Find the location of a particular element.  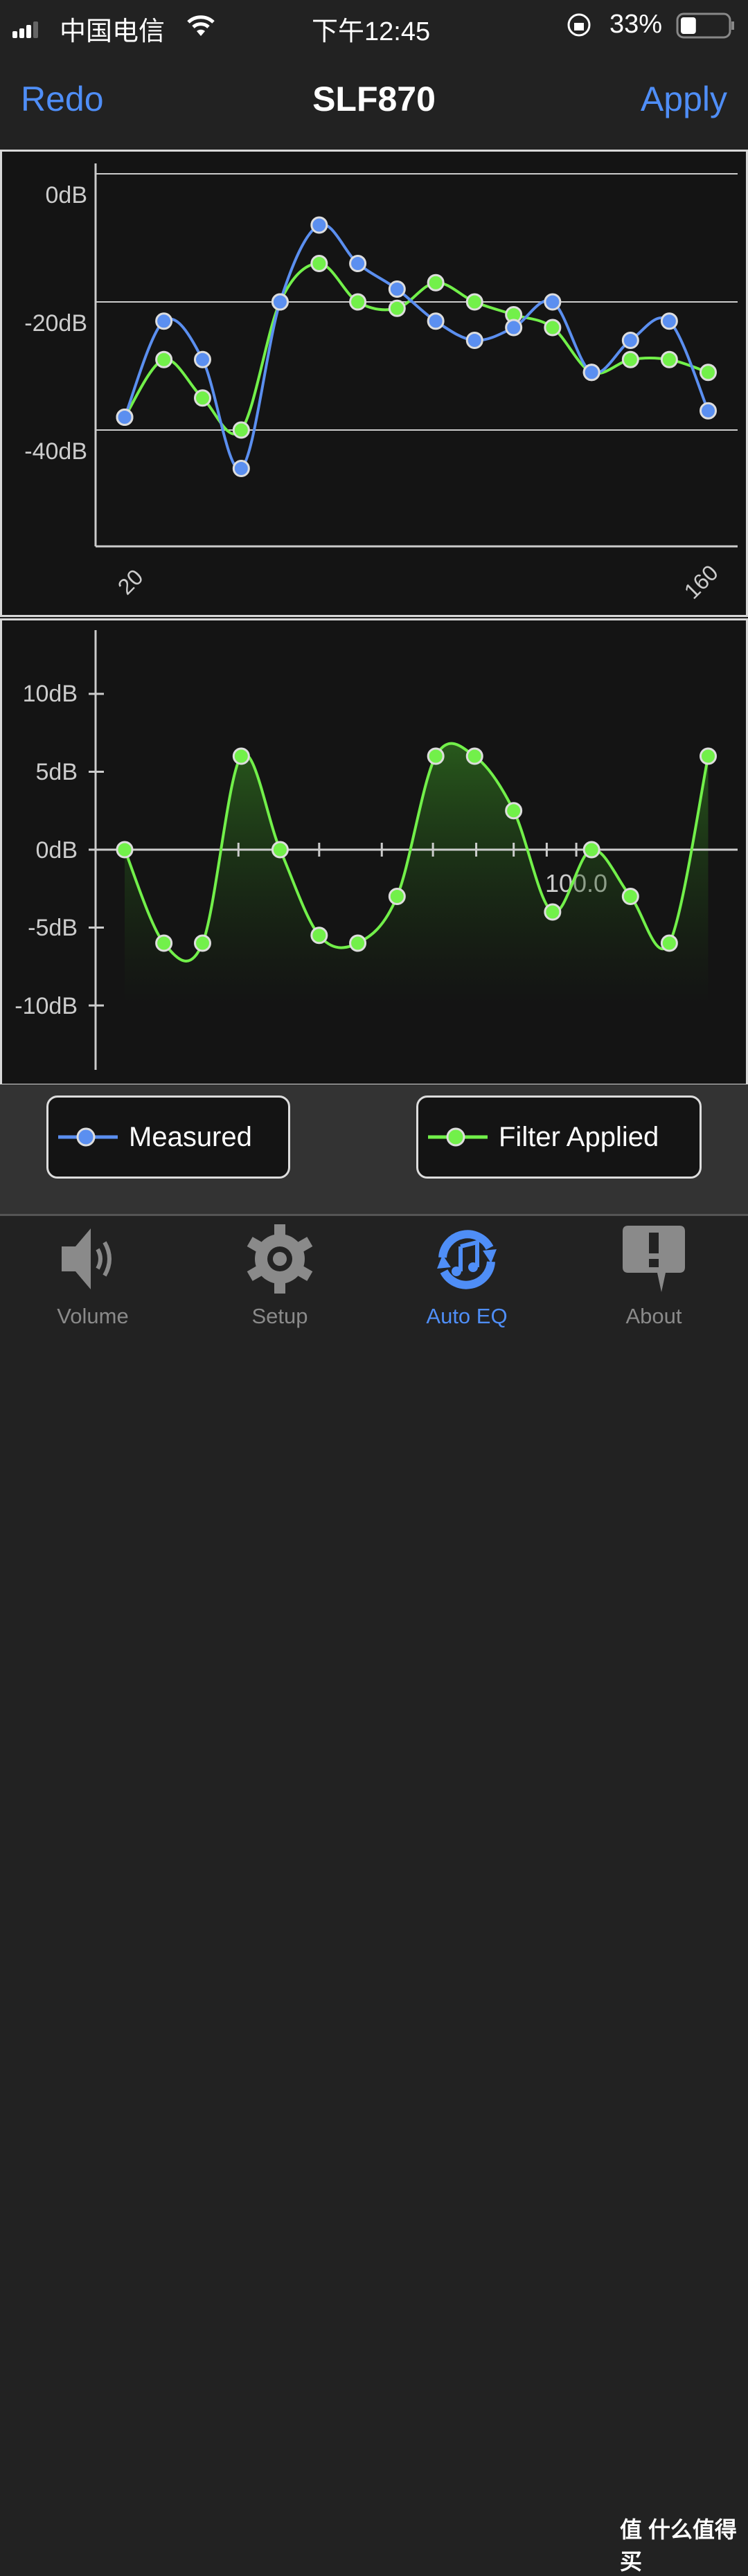

measured-marker-icon is located at coordinates (88, 1137).